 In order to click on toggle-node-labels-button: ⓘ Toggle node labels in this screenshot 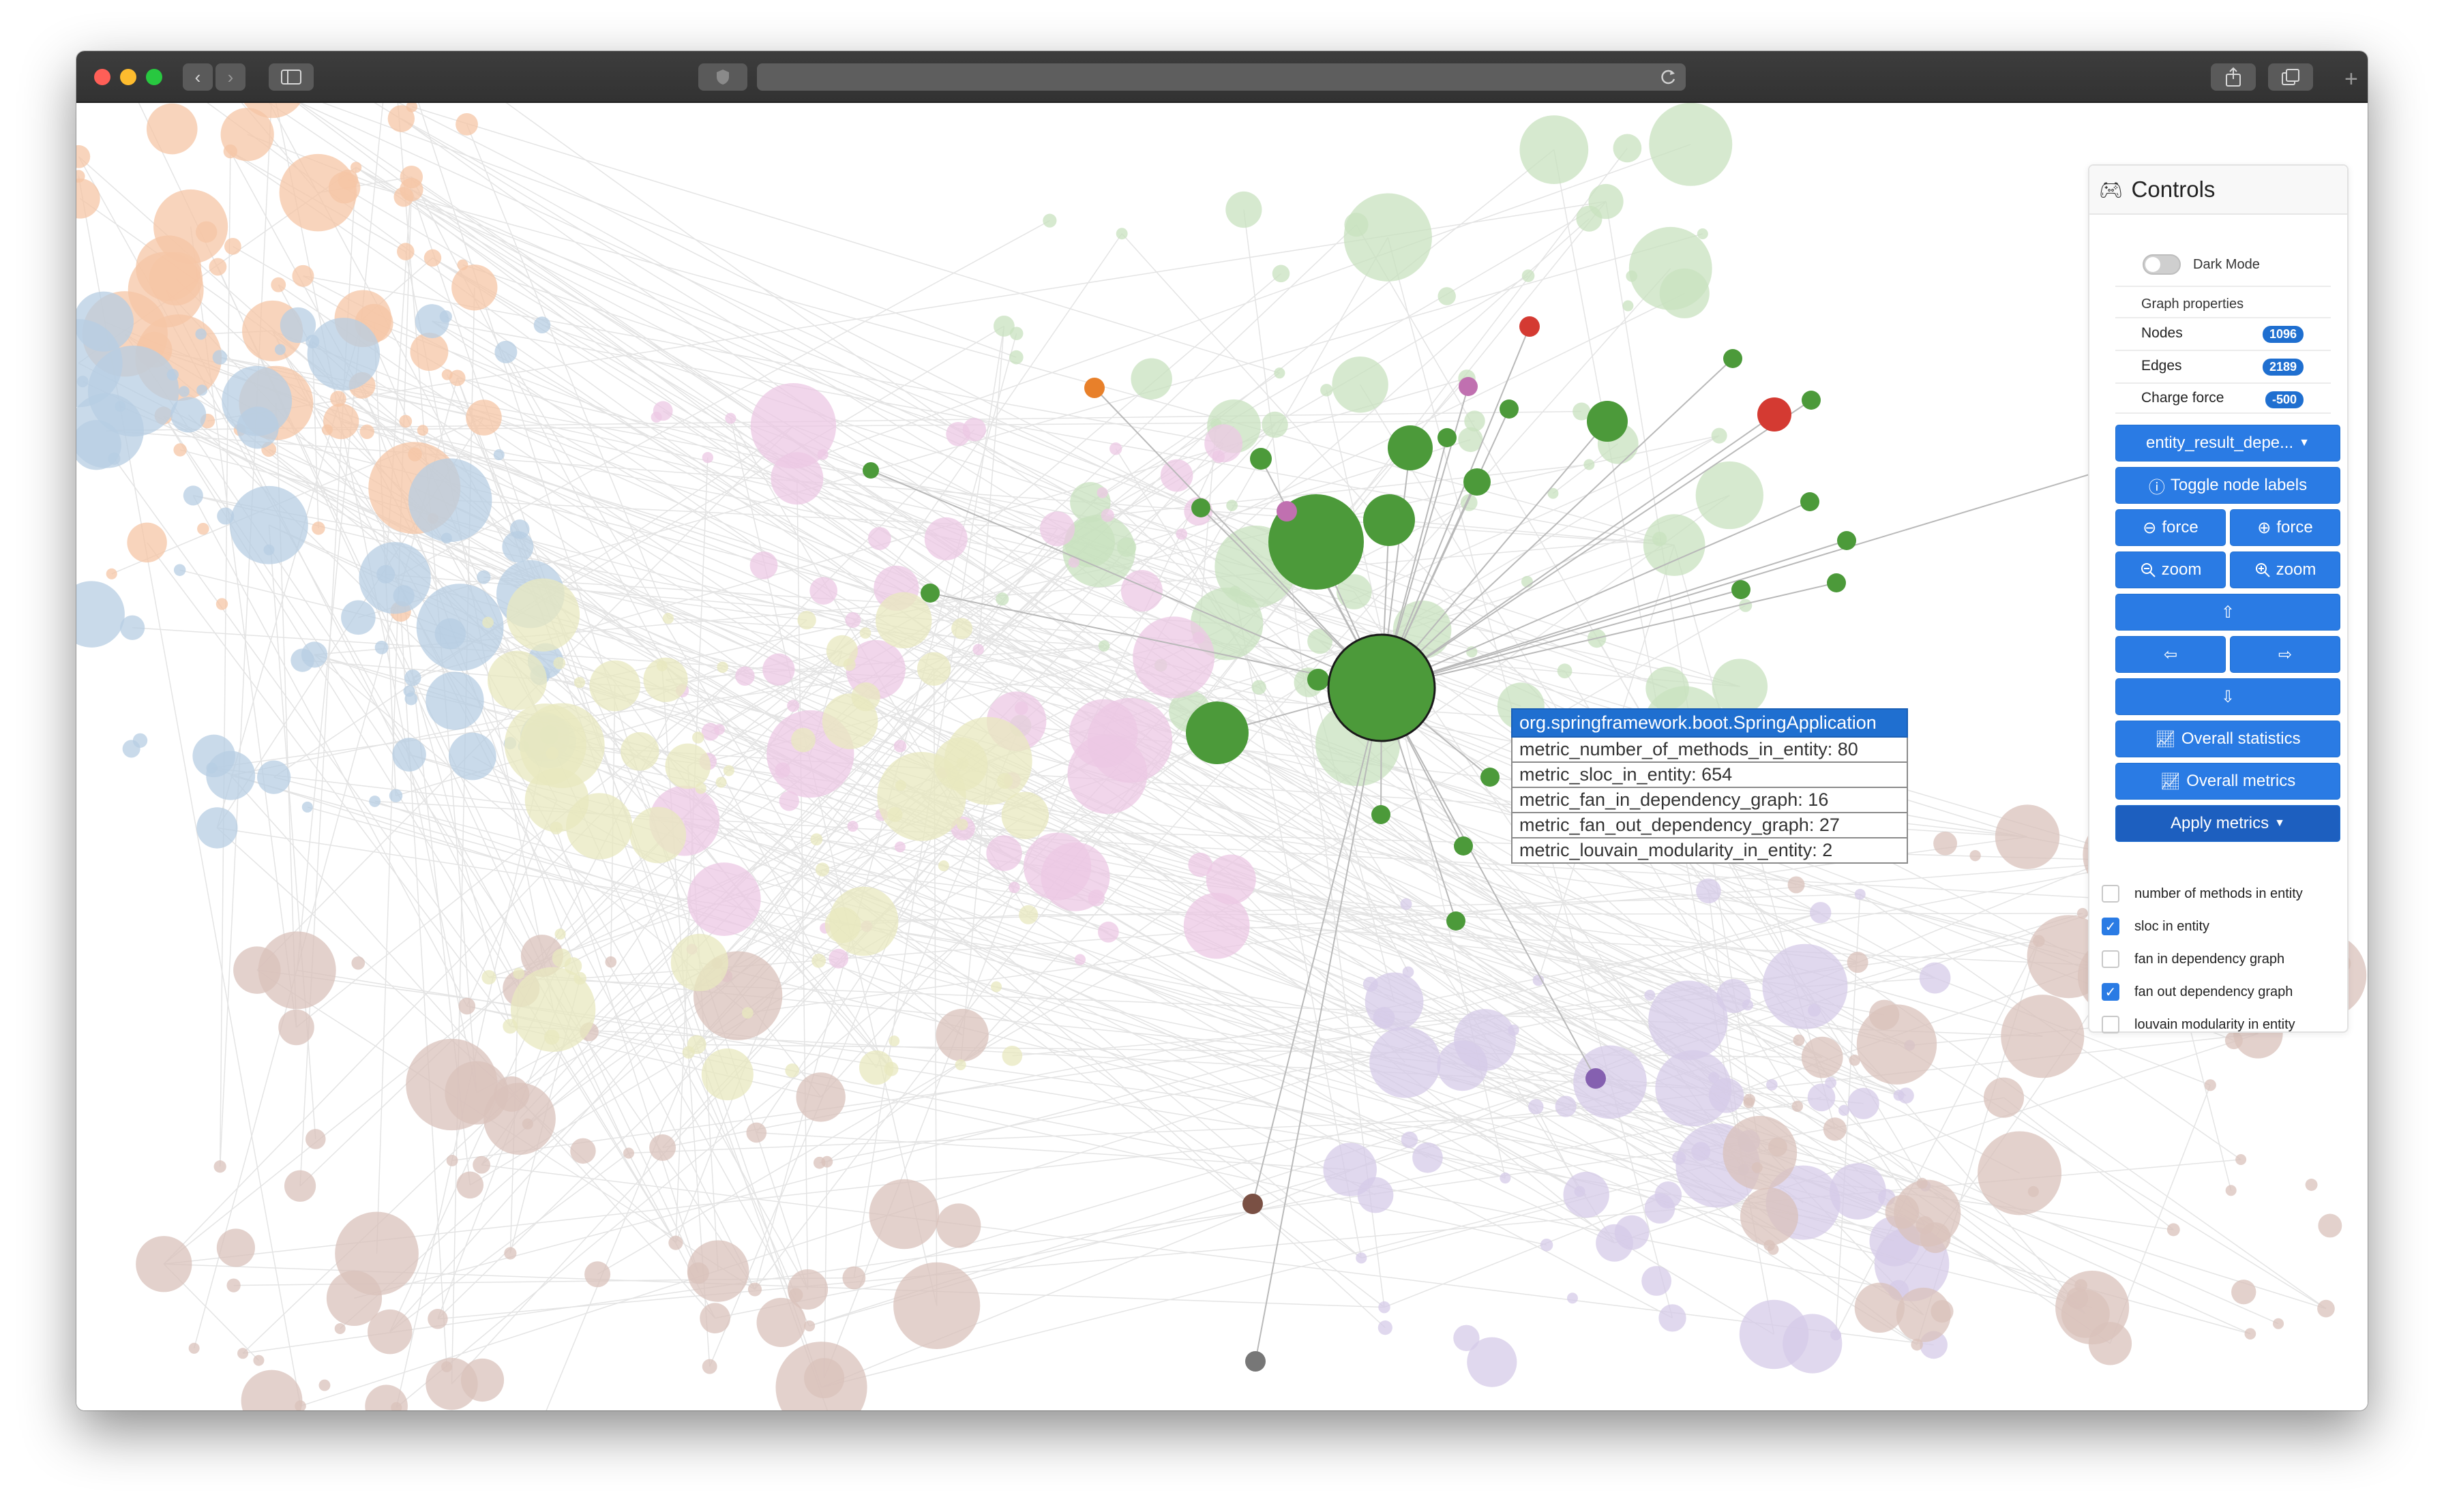, I will do `click(2227, 485)`.